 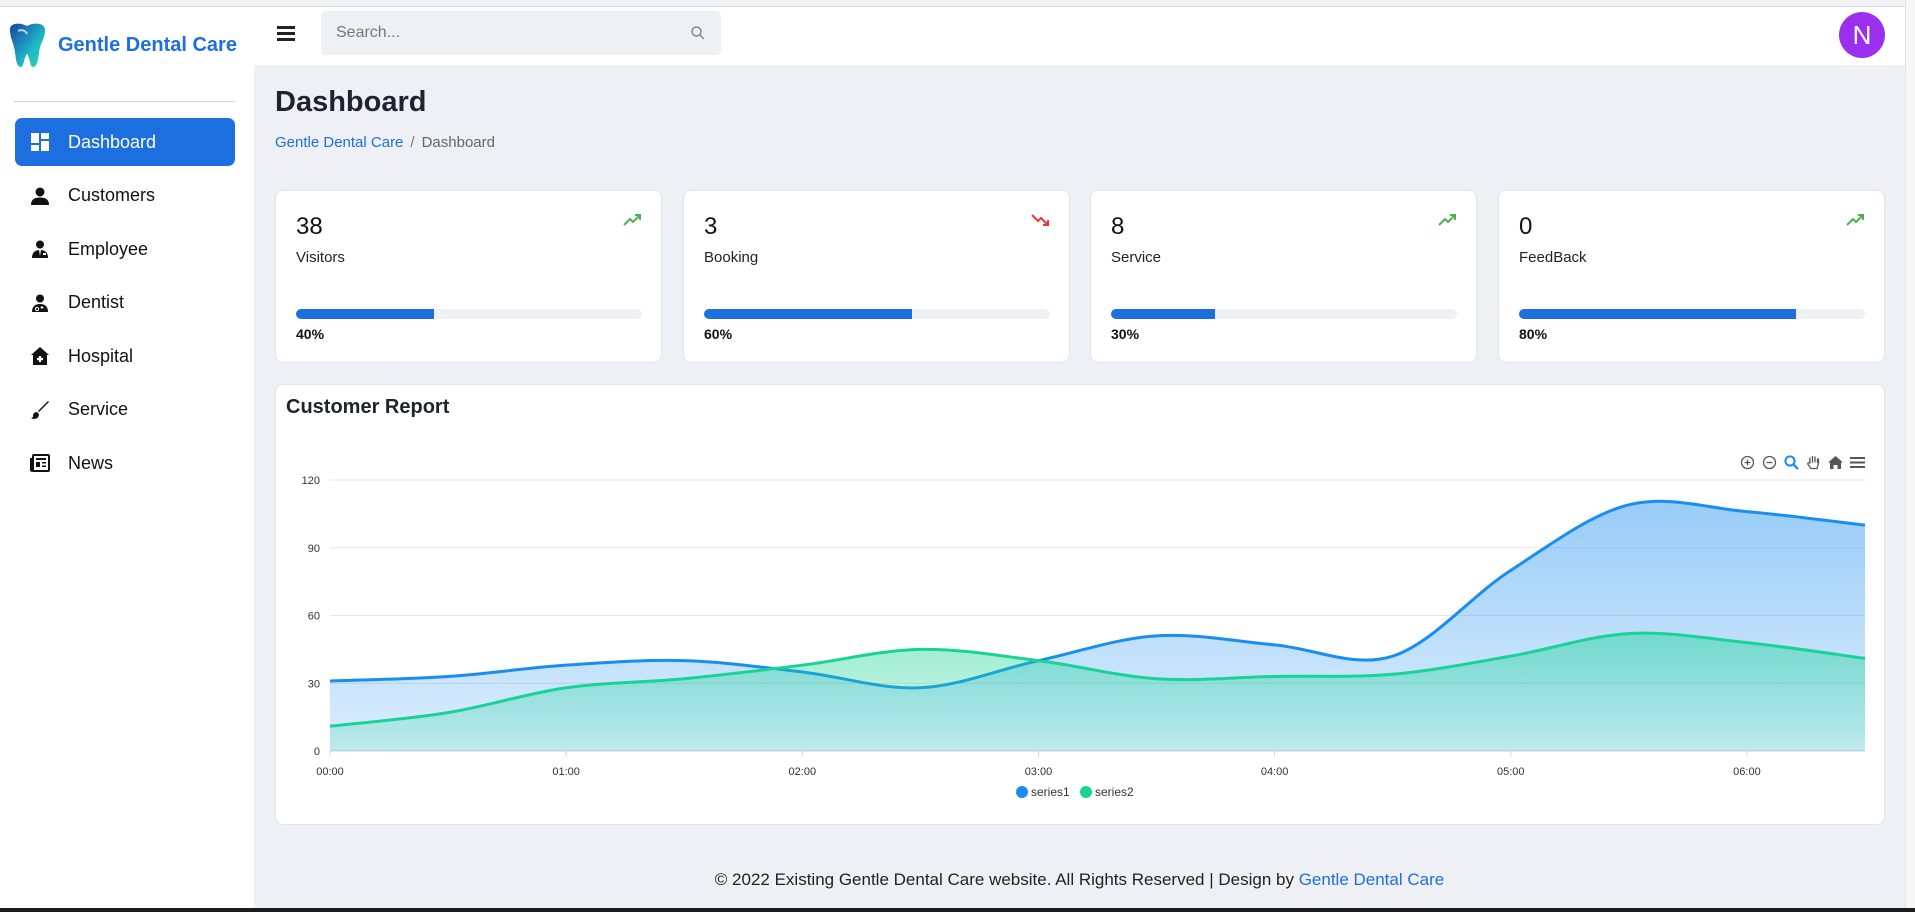 I want to click on sidebar-item-customers: Customers, so click(x=125, y=196).